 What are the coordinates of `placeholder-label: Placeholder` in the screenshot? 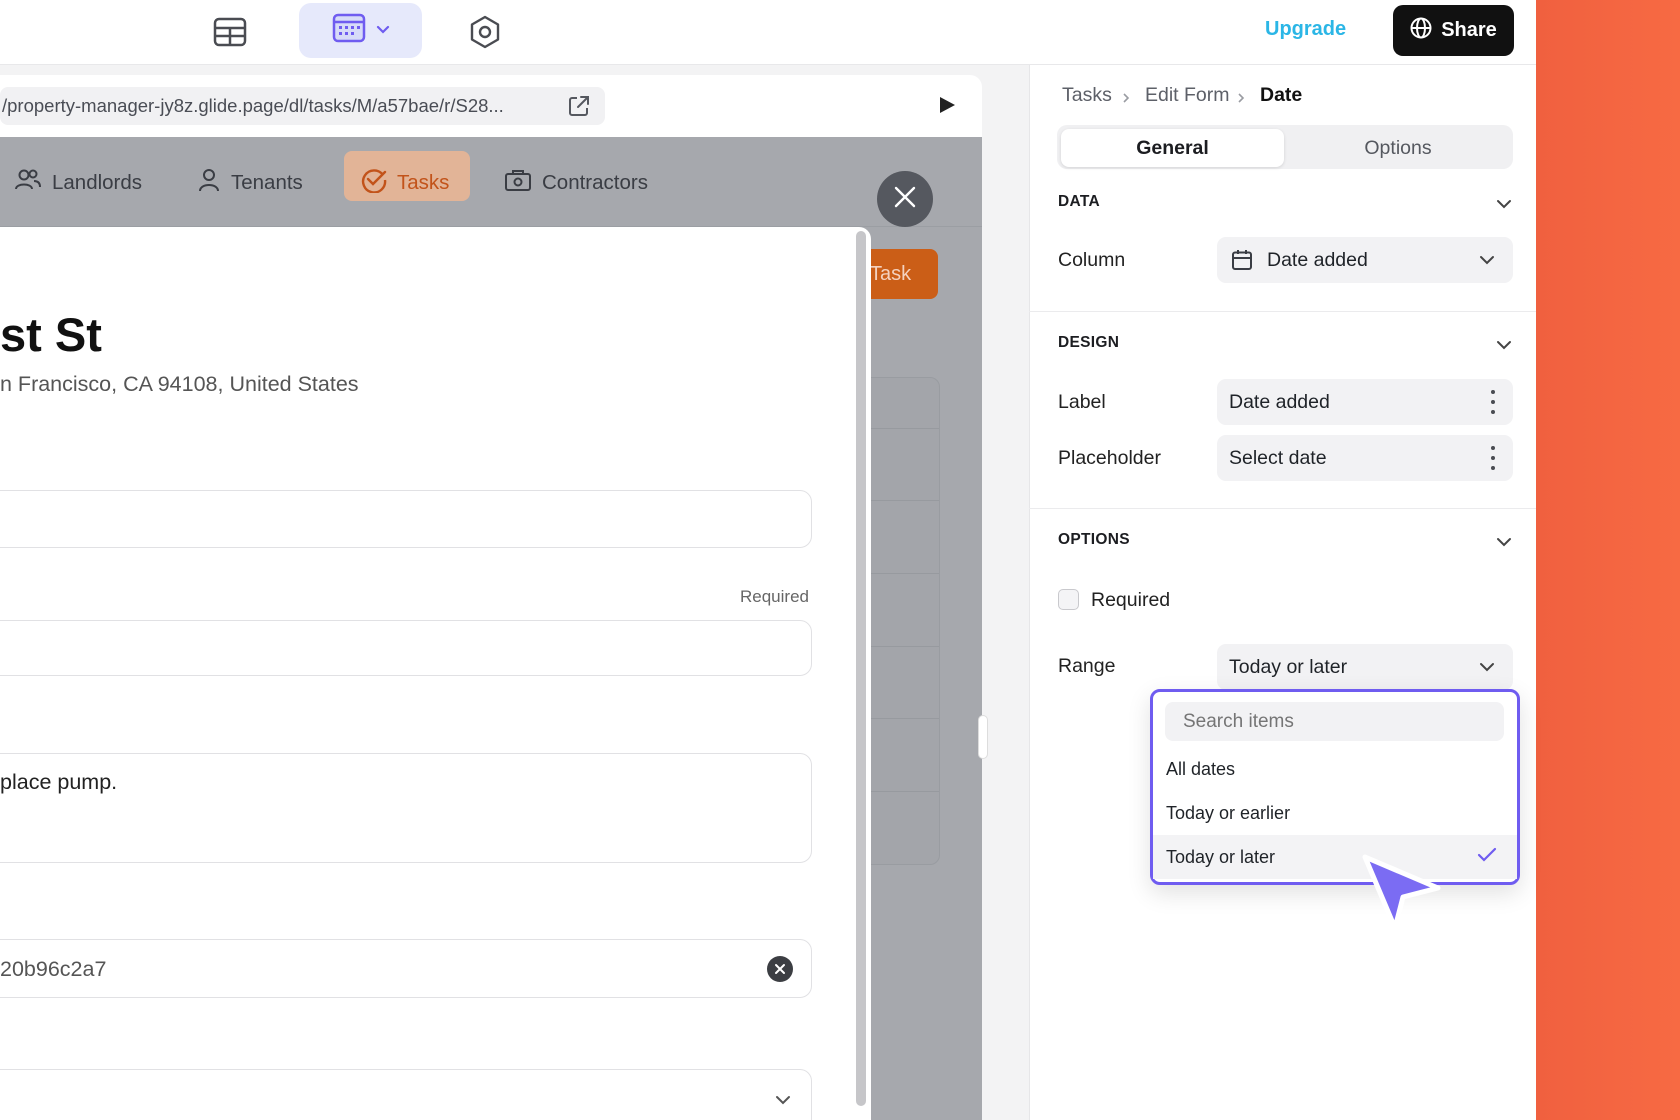 It's located at (1109, 458).